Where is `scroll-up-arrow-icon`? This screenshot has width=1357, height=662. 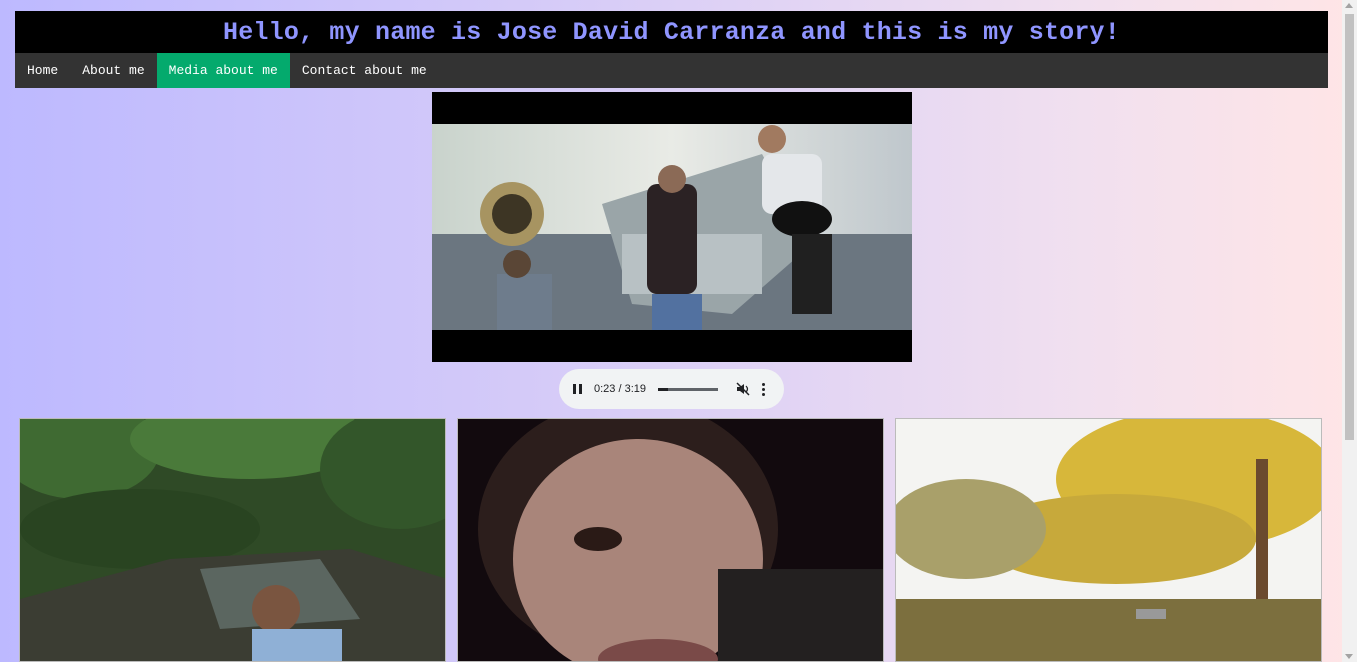 scroll-up-arrow-icon is located at coordinates (1349, 5).